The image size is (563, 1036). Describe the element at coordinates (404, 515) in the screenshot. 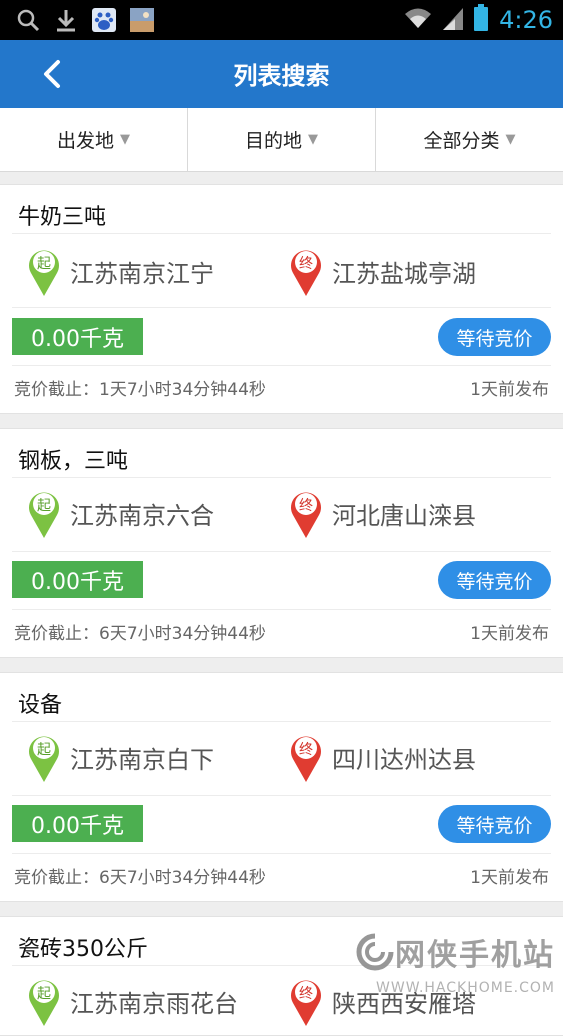

I see `destination-text: 河北唐山滦县` at that location.